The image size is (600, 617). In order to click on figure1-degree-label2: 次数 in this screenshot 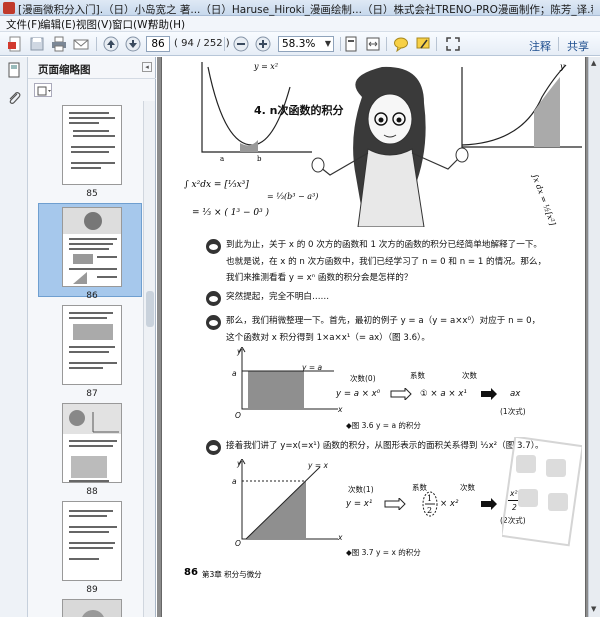, I will do `click(469, 375)`.